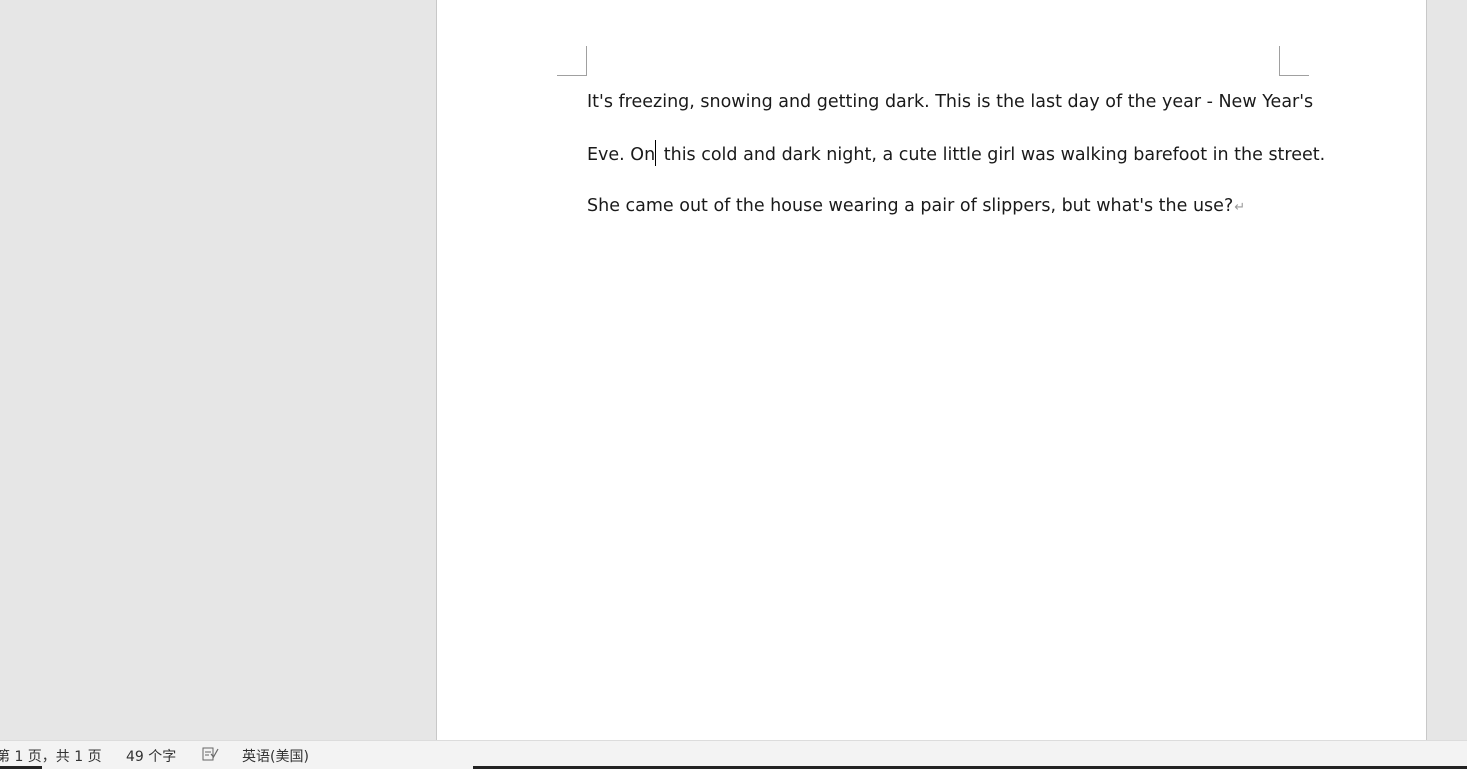 The height and width of the screenshot is (769, 1467). I want to click on proofing-check-icon, so click(210, 754).